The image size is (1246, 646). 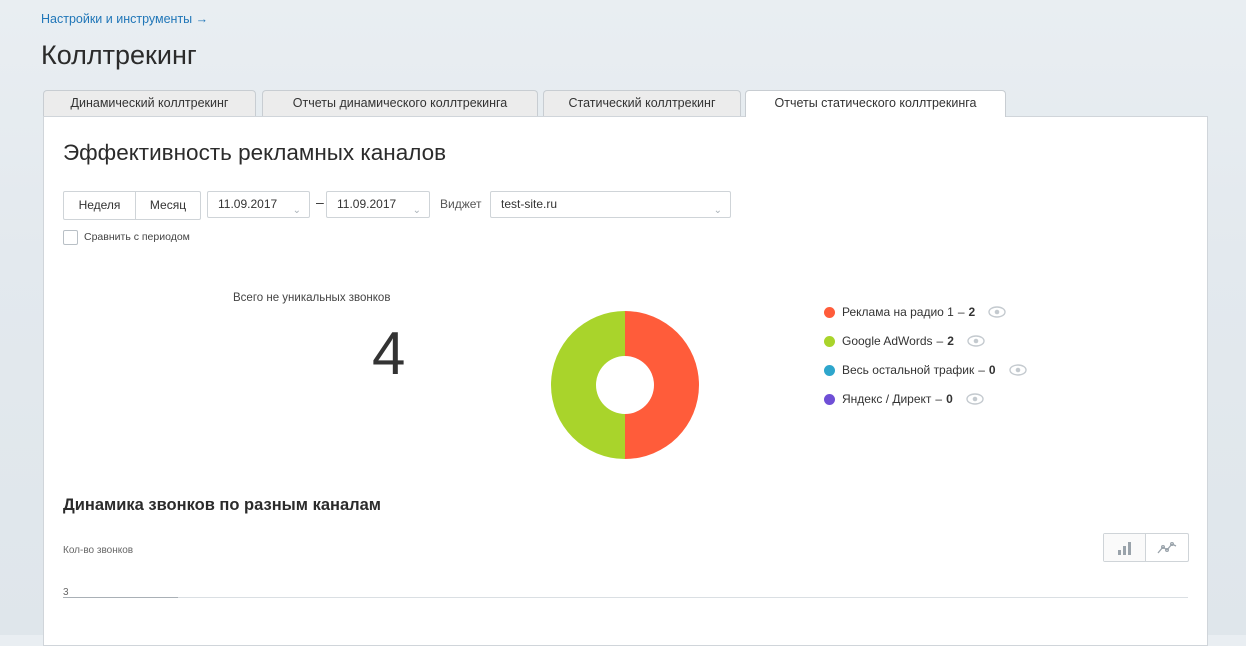 What do you see at coordinates (898, 312) in the screenshot?
I see `legend-label: Реклама на радио 1` at bounding box center [898, 312].